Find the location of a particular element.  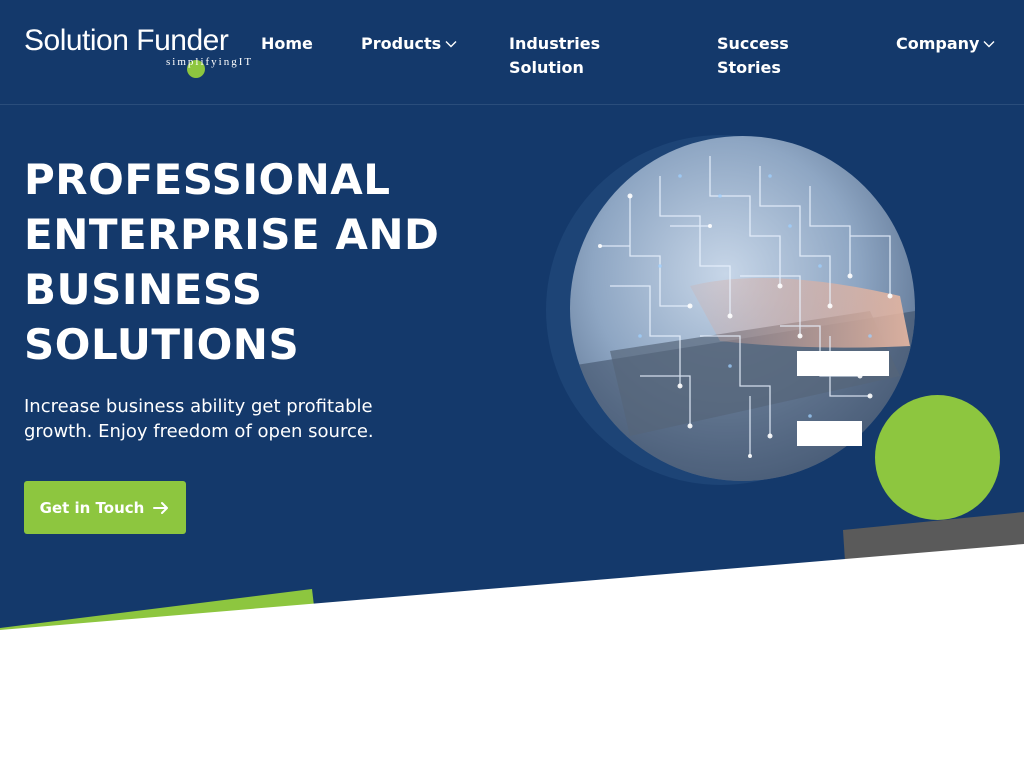

nav-item-success-stories: Success Stories is located at coordinates (762, 56).